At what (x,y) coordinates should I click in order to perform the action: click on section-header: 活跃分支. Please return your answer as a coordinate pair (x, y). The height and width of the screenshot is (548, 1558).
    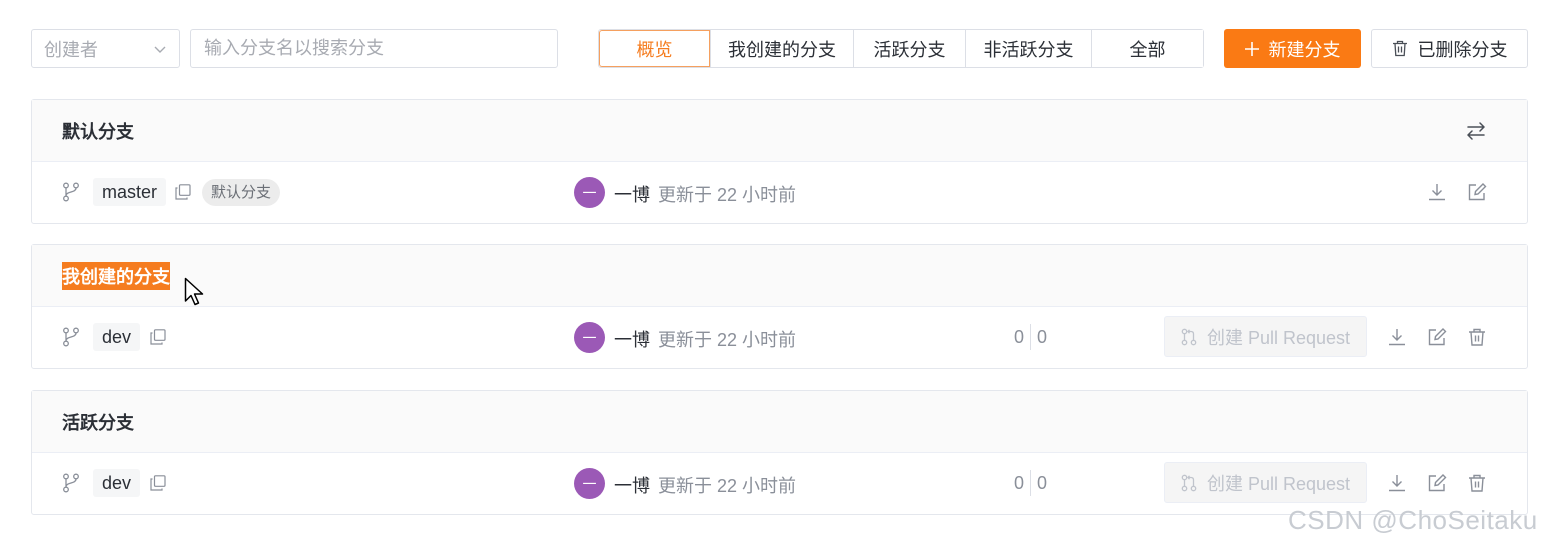
    Looking at the image, I should click on (779, 422).